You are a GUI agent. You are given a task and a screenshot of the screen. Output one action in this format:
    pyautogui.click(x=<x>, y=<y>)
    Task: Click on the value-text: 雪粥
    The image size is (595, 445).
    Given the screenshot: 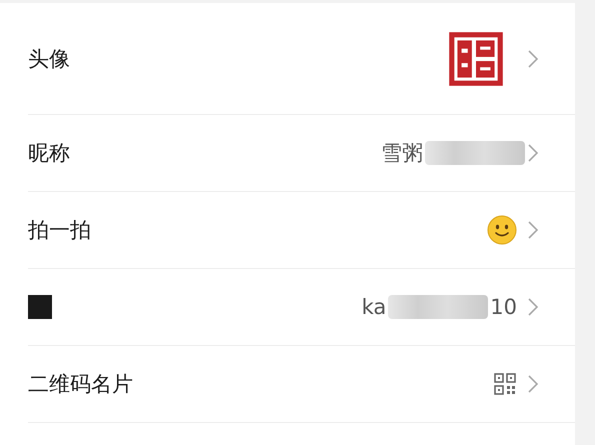 What is the action you would take?
    pyautogui.click(x=402, y=153)
    